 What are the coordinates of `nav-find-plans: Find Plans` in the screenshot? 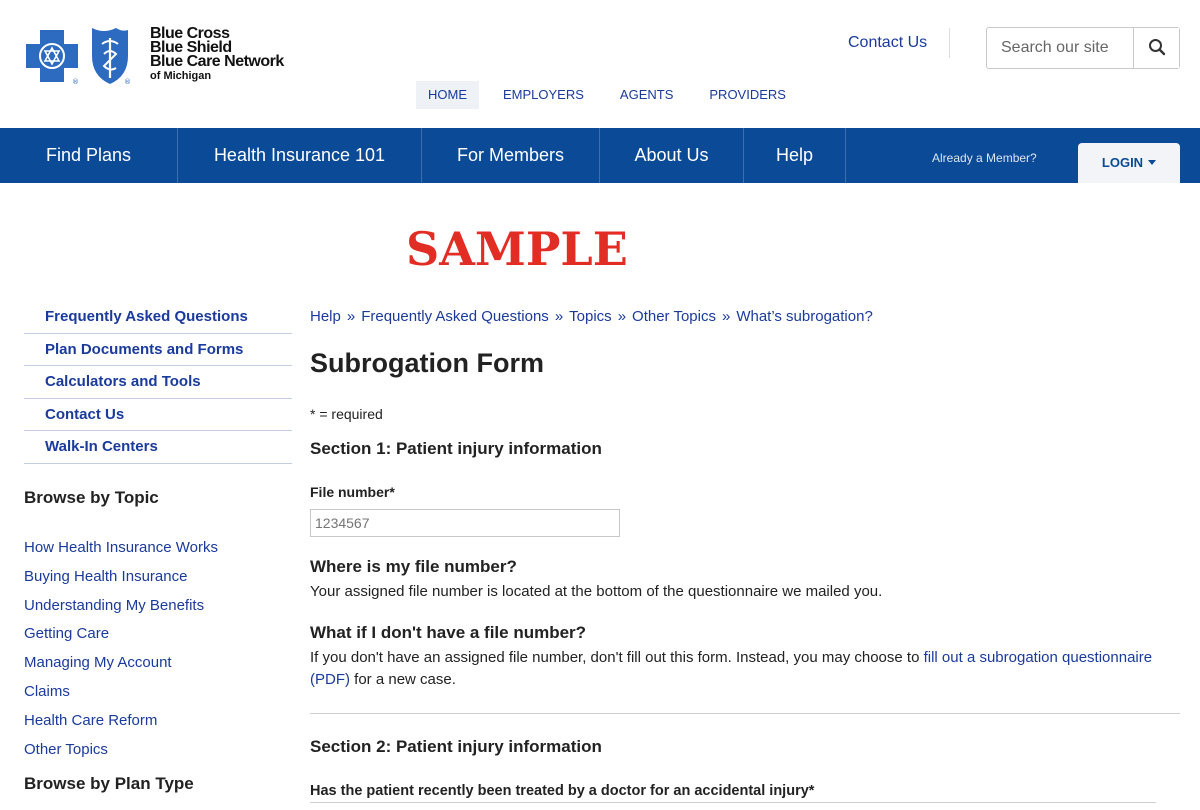 It's located at (89, 155).